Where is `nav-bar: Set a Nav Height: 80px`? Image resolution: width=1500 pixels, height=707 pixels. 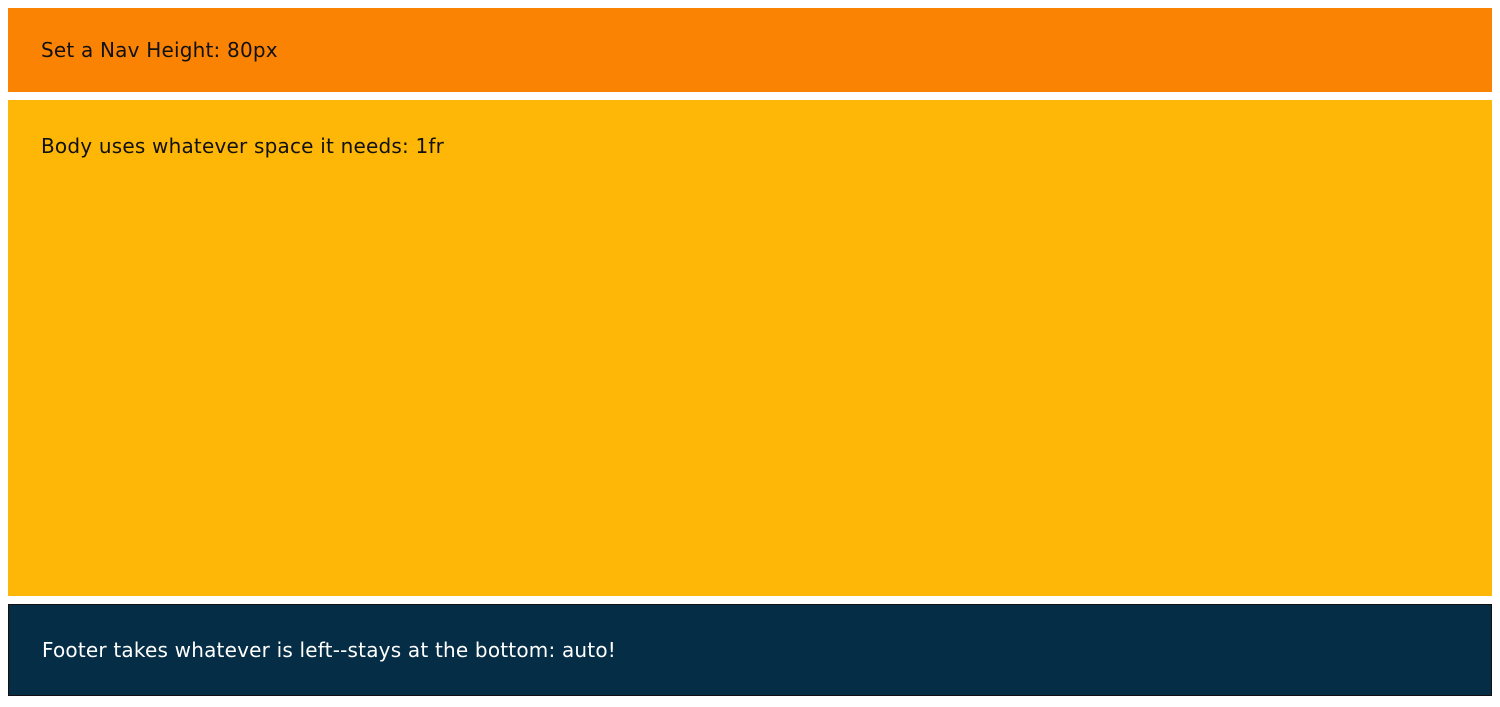 nav-bar: Set a Nav Height: 80px is located at coordinates (750, 50).